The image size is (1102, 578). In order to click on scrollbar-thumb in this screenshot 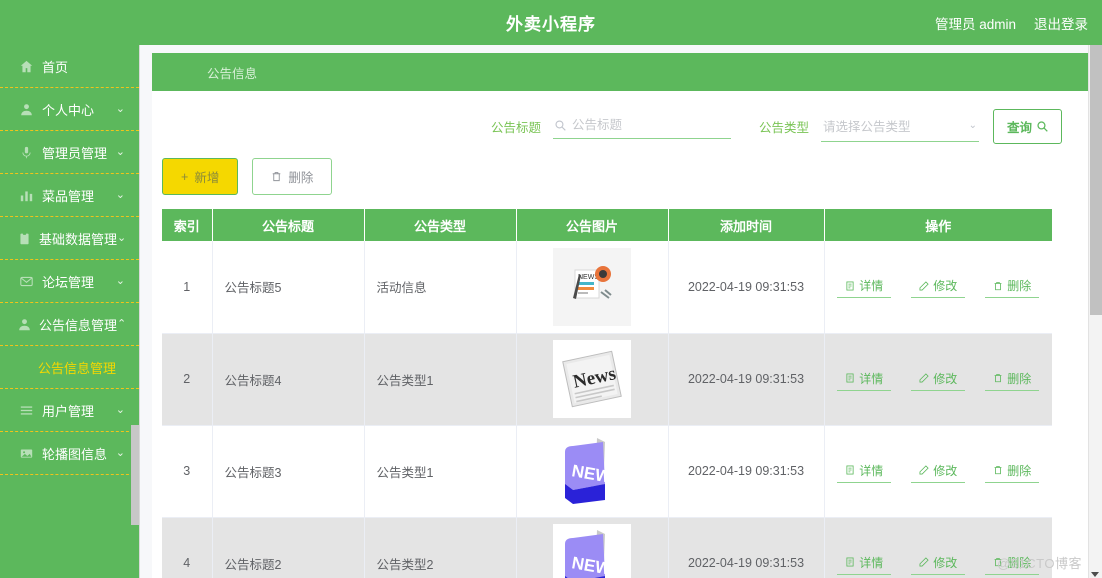, I will do `click(1096, 180)`.